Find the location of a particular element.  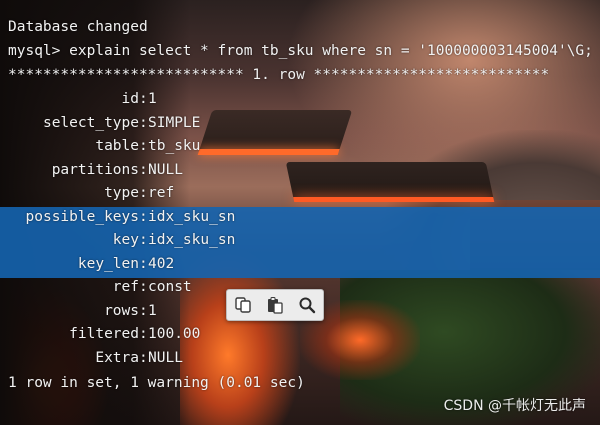

search-icon is located at coordinates (307, 305).